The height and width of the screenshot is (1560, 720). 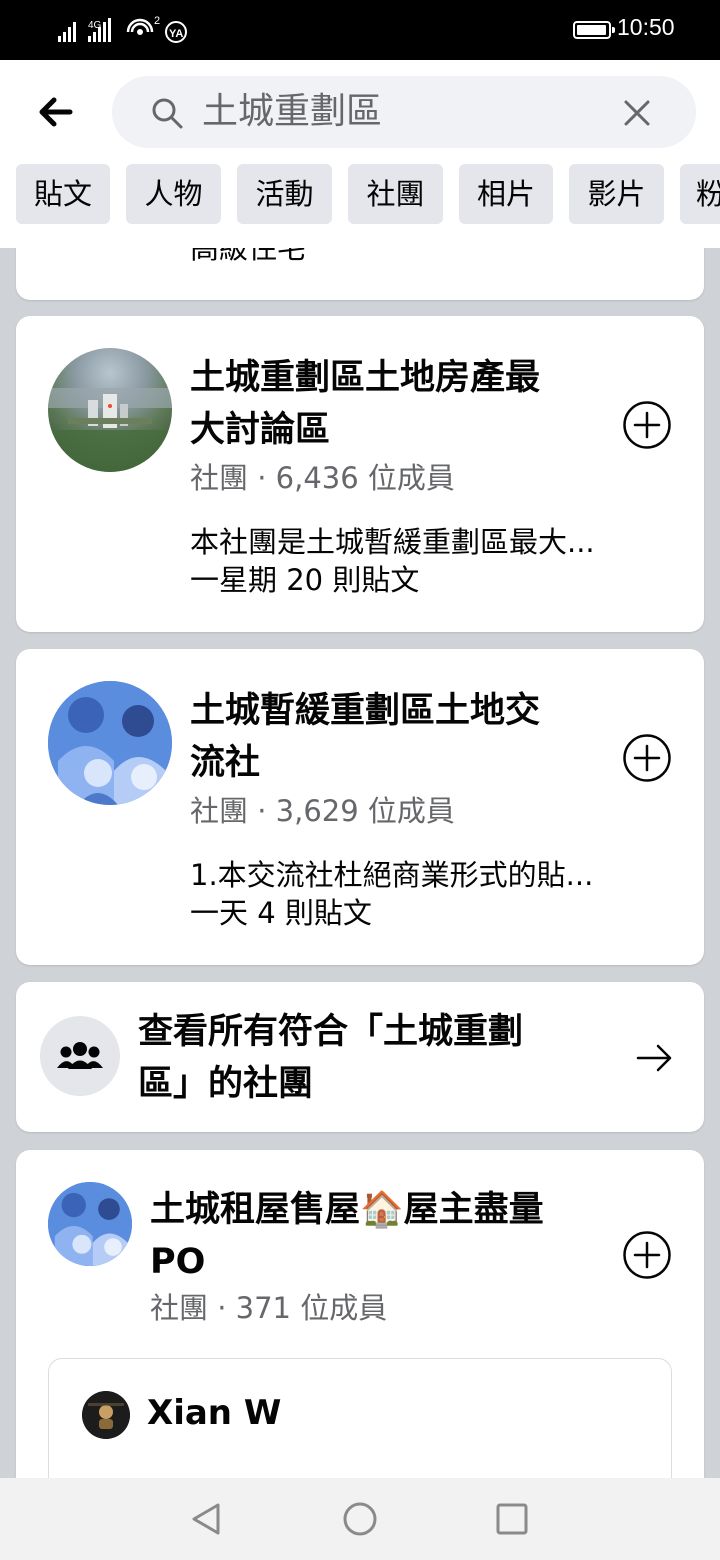 I want to click on see-all-groups-label: 查看所有符合「土城重劃 區」的社團, so click(x=368, y=1058).